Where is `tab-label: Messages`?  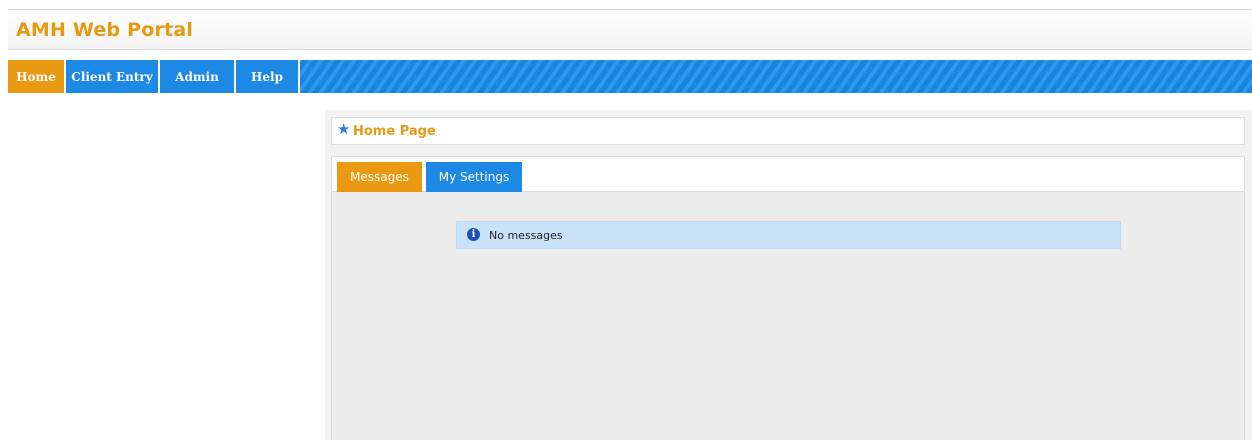 tab-label: Messages is located at coordinates (379, 177).